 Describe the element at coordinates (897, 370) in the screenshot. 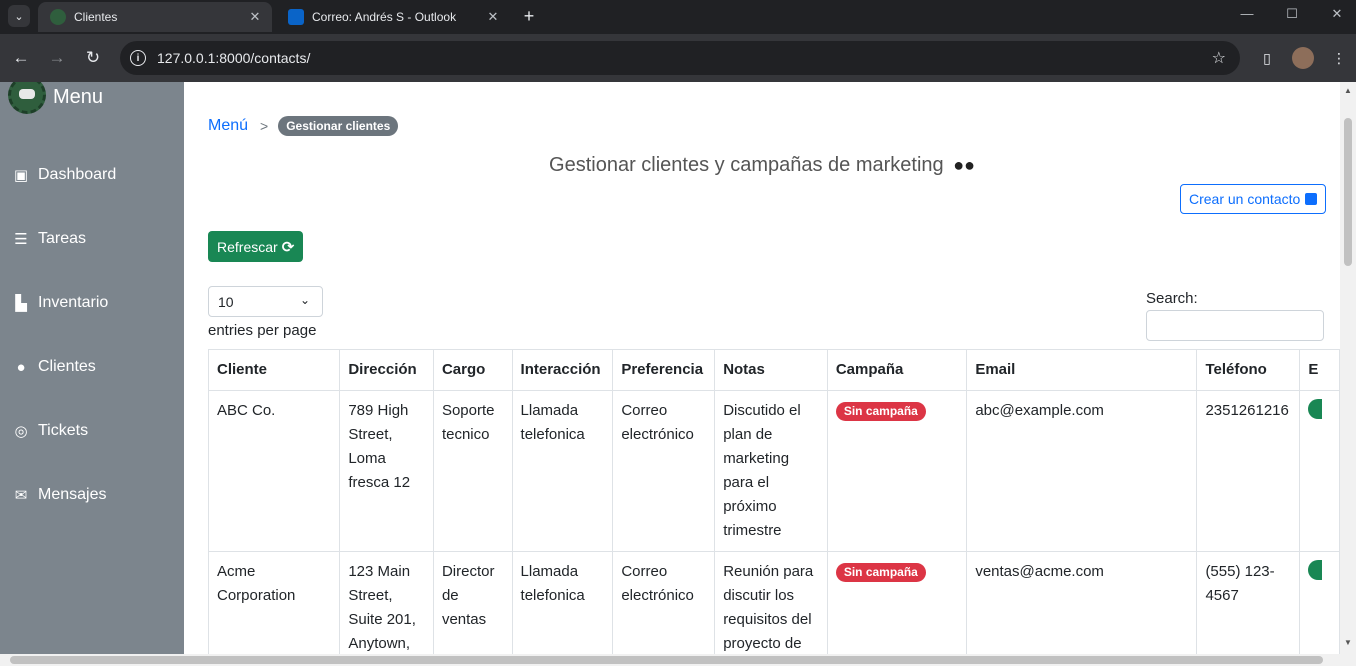

I see `column-header: Campaña` at that location.